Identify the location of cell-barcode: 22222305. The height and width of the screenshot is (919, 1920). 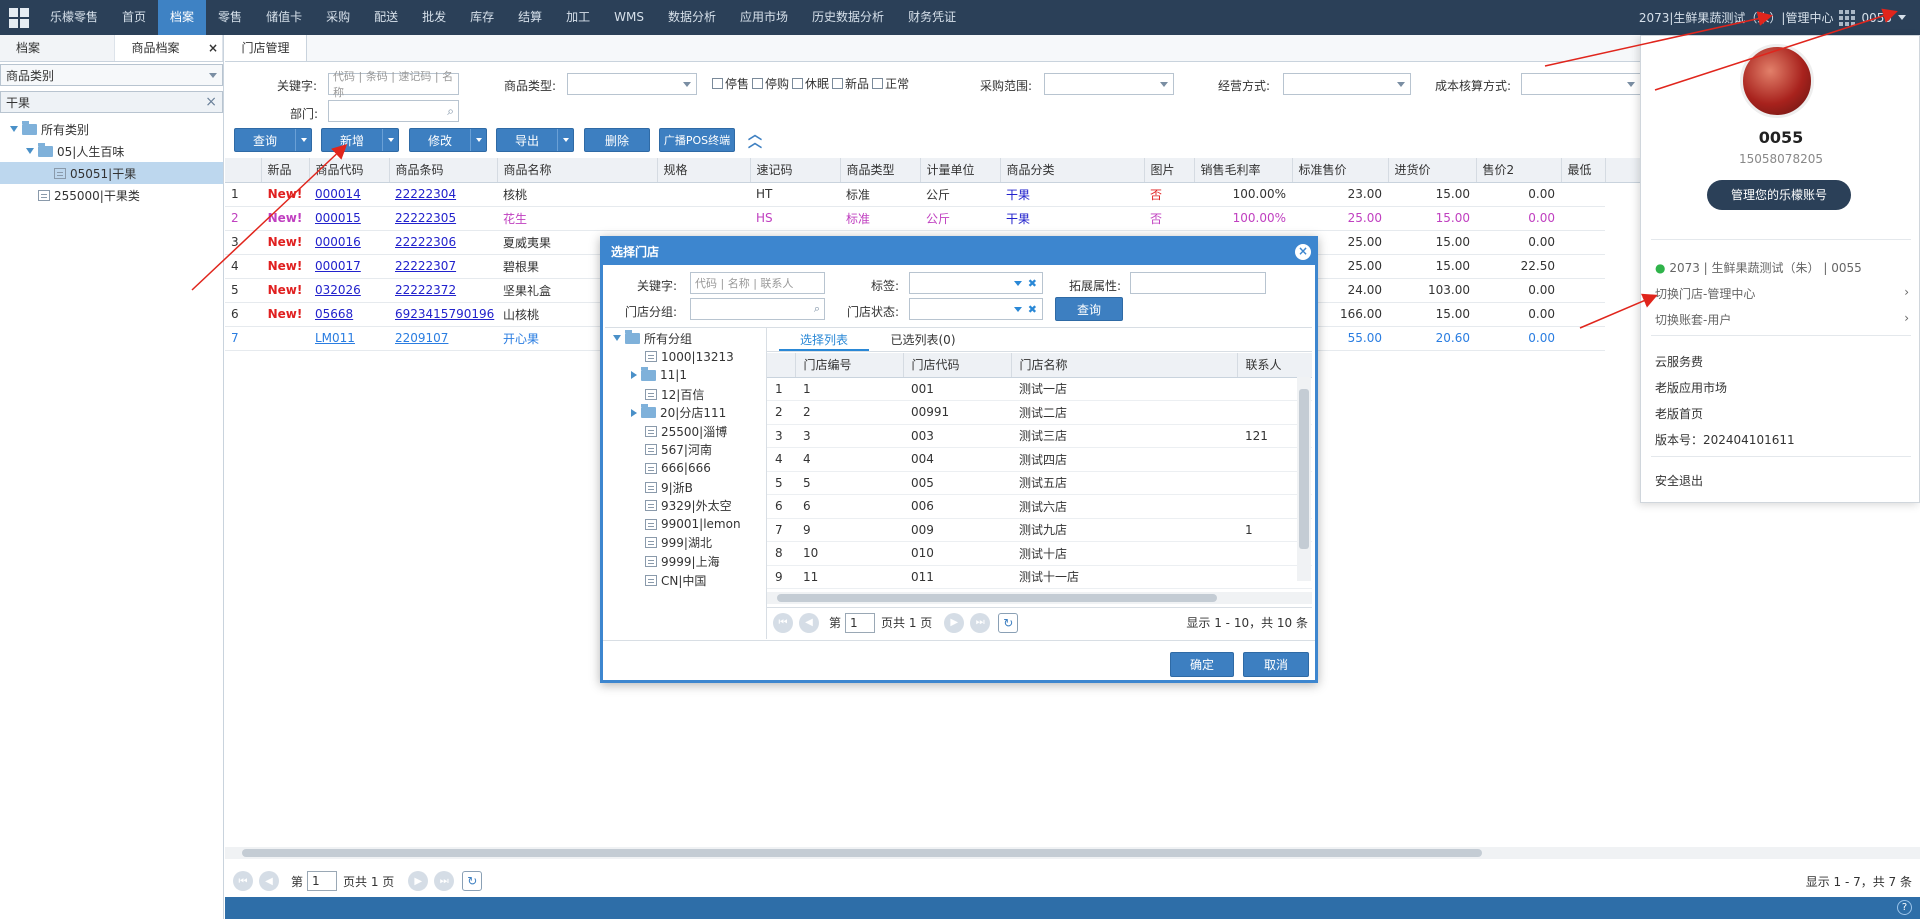
(443, 218).